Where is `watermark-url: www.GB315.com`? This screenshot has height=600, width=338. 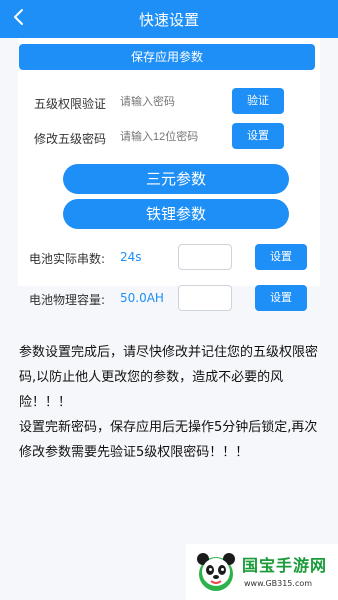 watermark-url: www.GB315.com is located at coordinates (278, 583).